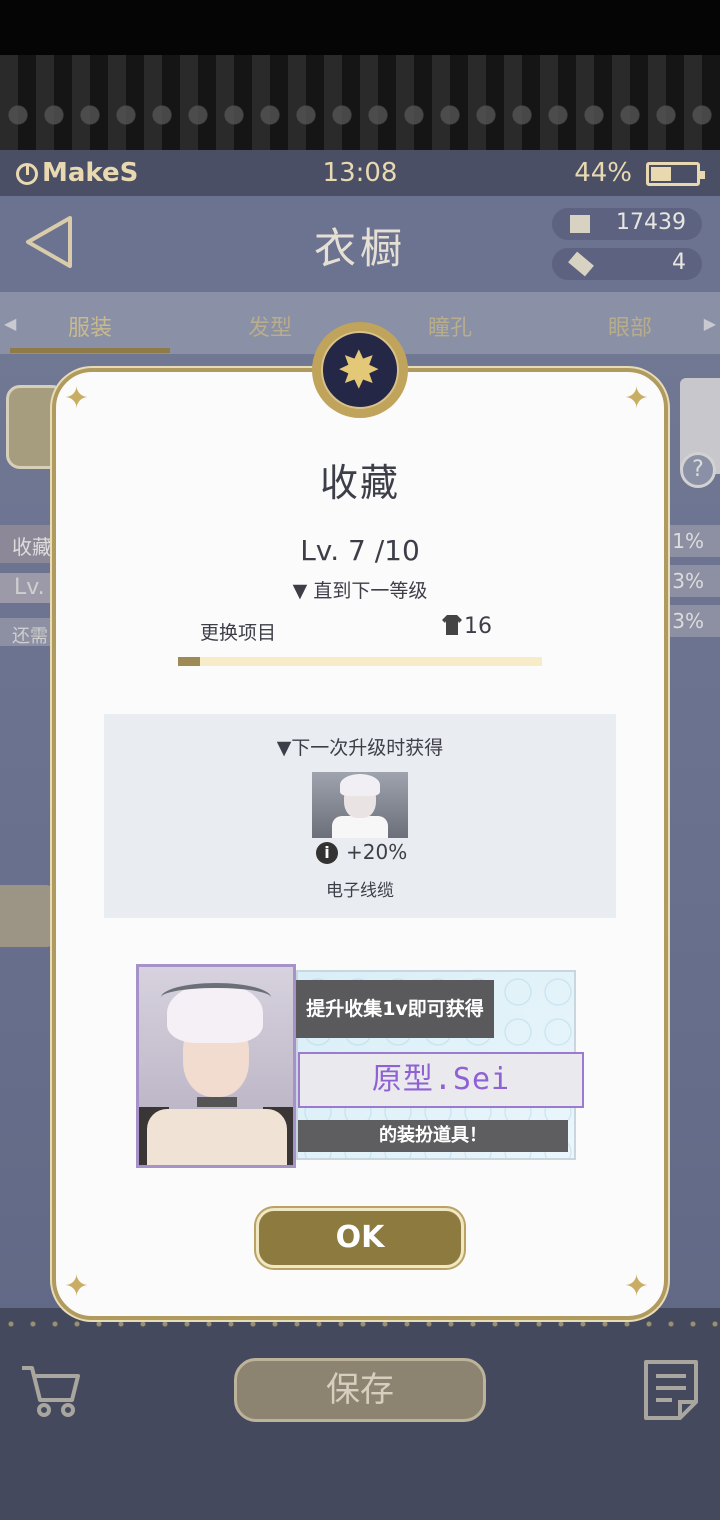 The height and width of the screenshot is (1520, 720). Describe the element at coordinates (327, 853) in the screenshot. I see `info-icon: i` at that location.